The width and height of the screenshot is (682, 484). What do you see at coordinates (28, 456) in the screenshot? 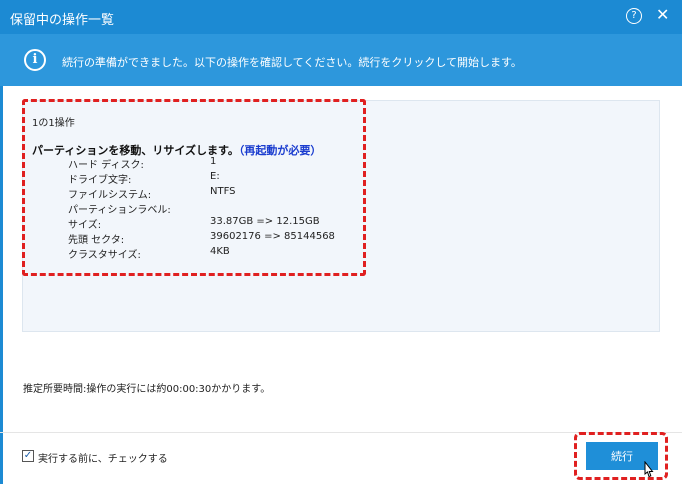
I see `check-before-checkbox: ✓` at bounding box center [28, 456].